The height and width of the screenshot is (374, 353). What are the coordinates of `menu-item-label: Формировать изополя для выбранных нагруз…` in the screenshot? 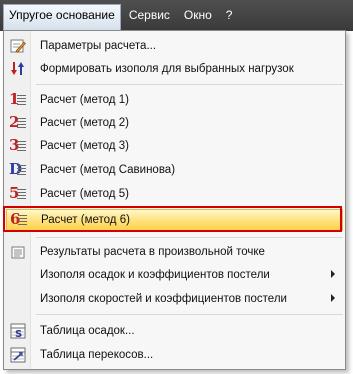 It's located at (167, 69).